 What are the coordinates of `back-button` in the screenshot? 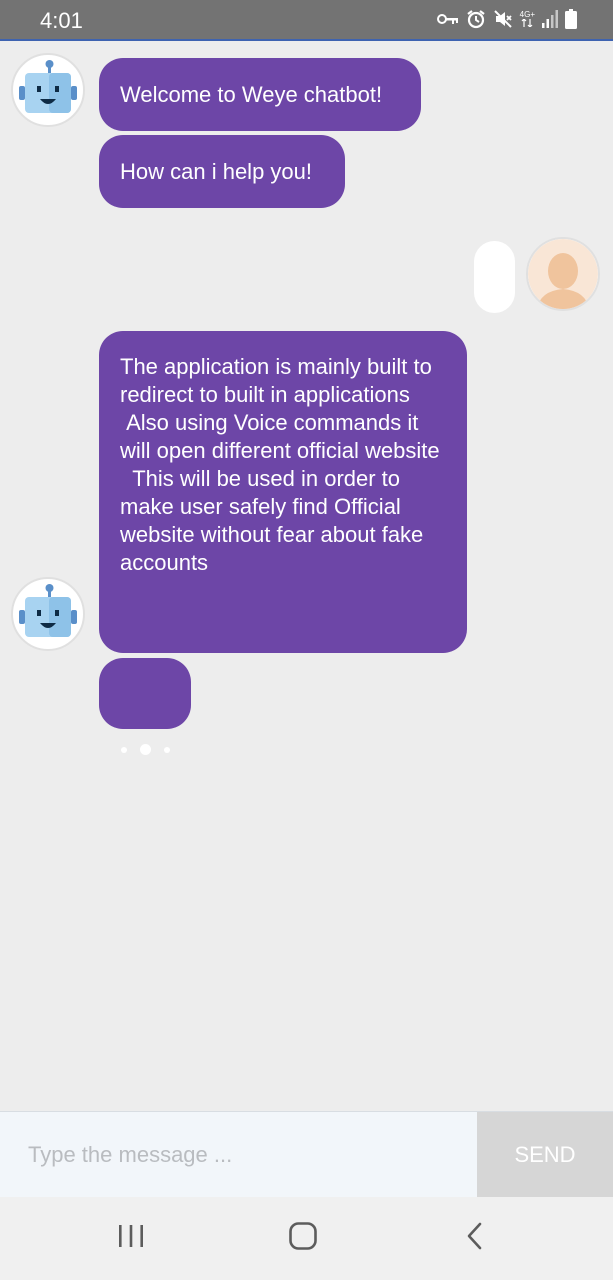 It's located at (475, 1238).